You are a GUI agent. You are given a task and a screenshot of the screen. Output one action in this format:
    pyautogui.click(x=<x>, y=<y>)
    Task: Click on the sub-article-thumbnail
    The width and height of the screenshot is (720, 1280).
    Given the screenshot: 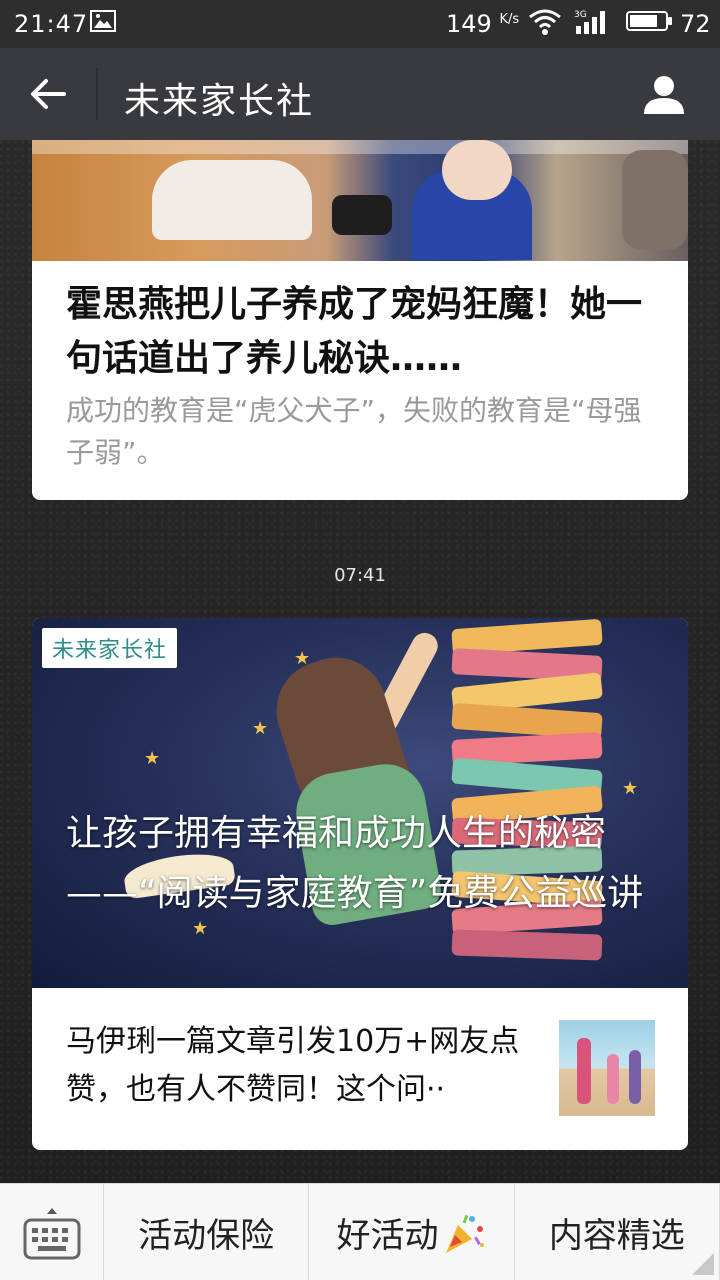 What is the action you would take?
    pyautogui.click(x=607, y=1068)
    